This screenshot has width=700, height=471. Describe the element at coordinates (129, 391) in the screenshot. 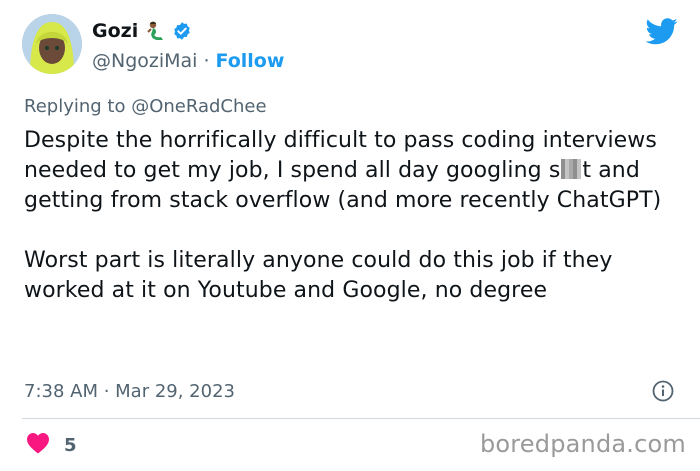

I see `tweet-timestamp: 7:38 AM · Mar 29, 2023` at that location.